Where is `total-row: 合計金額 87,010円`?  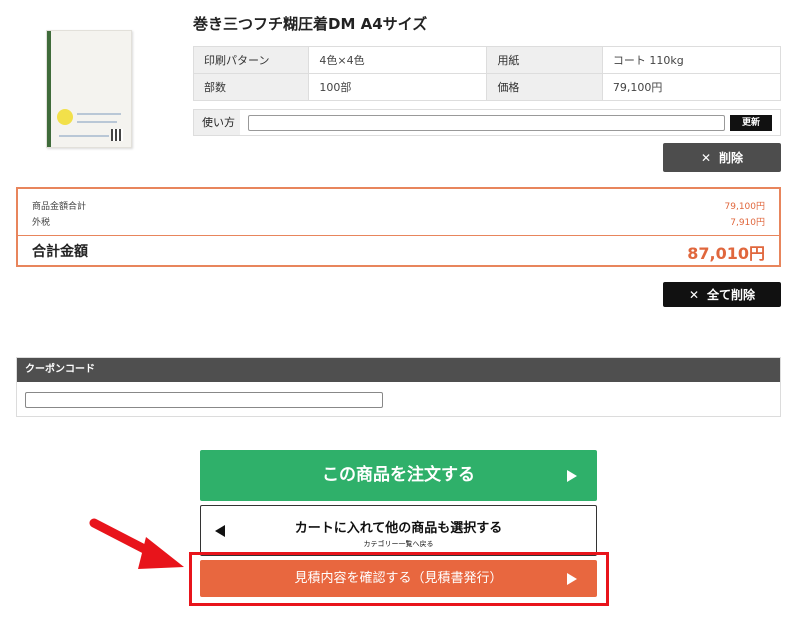
total-row: 合計金額 87,010円 is located at coordinates (398, 252).